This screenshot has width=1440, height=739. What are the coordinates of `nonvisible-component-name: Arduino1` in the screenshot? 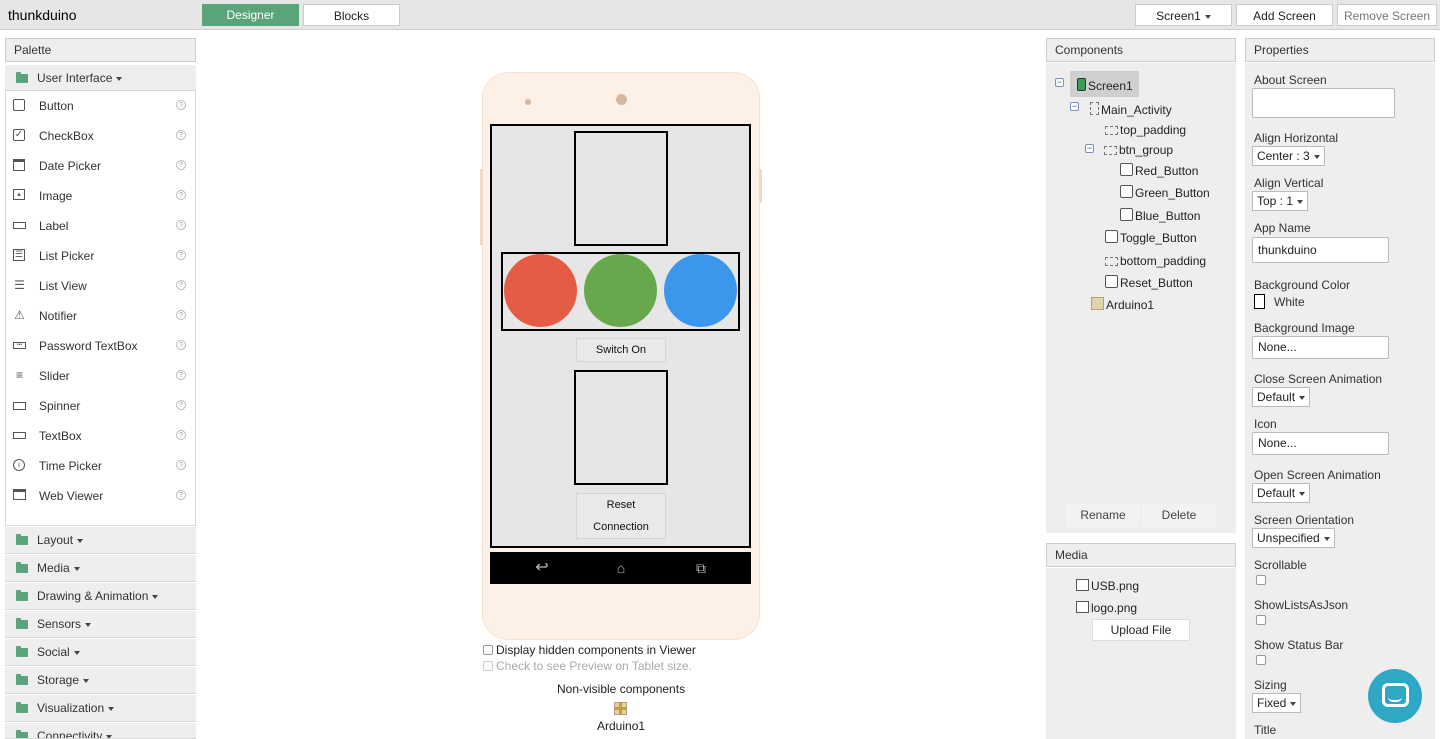 It's located at (621, 726).